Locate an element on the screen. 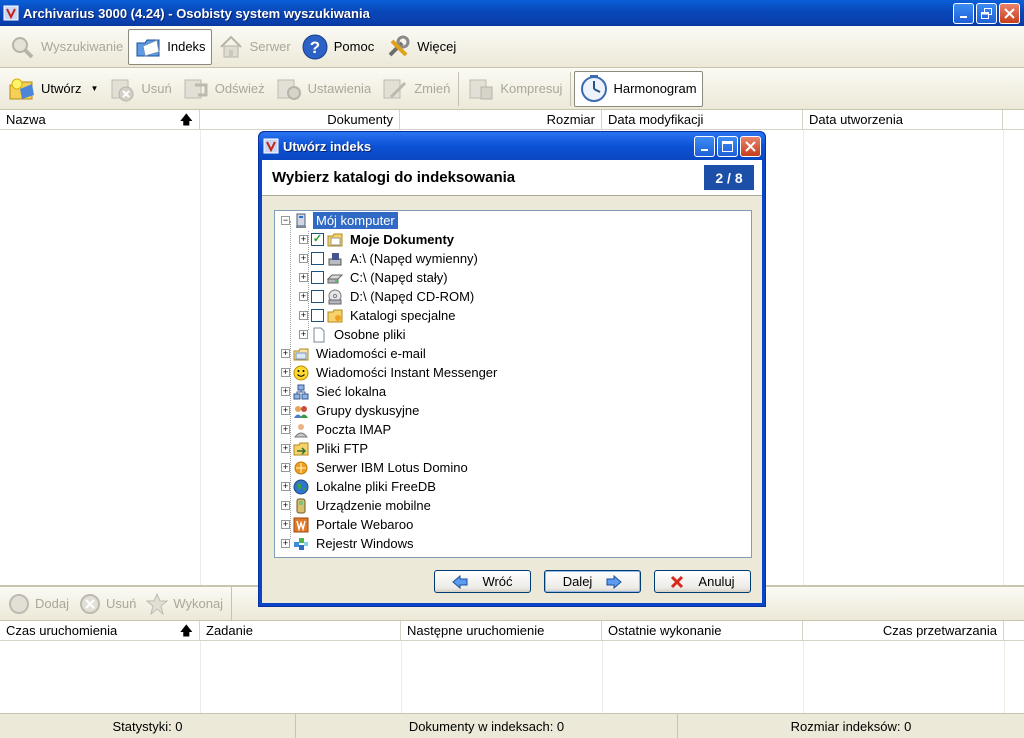 The width and height of the screenshot is (1024, 738). tree-item-lotus-domino: + Serwer IBM Lotus Domino is located at coordinates (376, 467).